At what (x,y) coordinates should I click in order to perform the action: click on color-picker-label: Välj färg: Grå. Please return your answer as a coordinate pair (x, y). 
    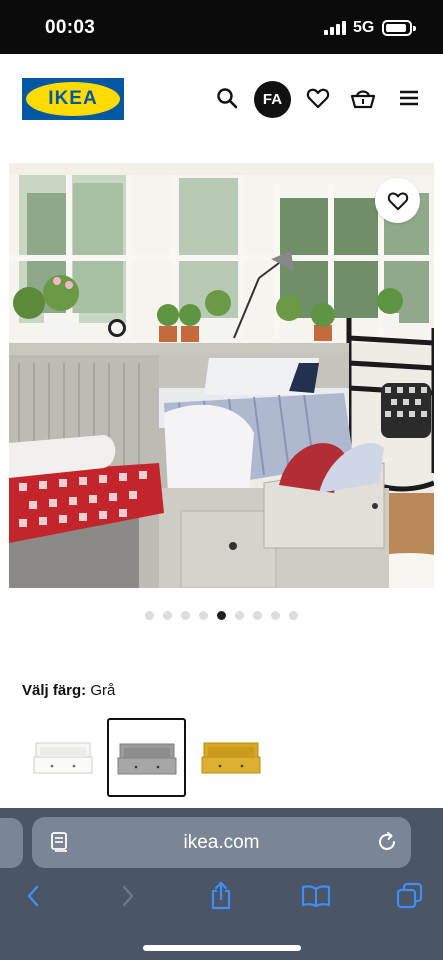
    Looking at the image, I should click on (68, 690).